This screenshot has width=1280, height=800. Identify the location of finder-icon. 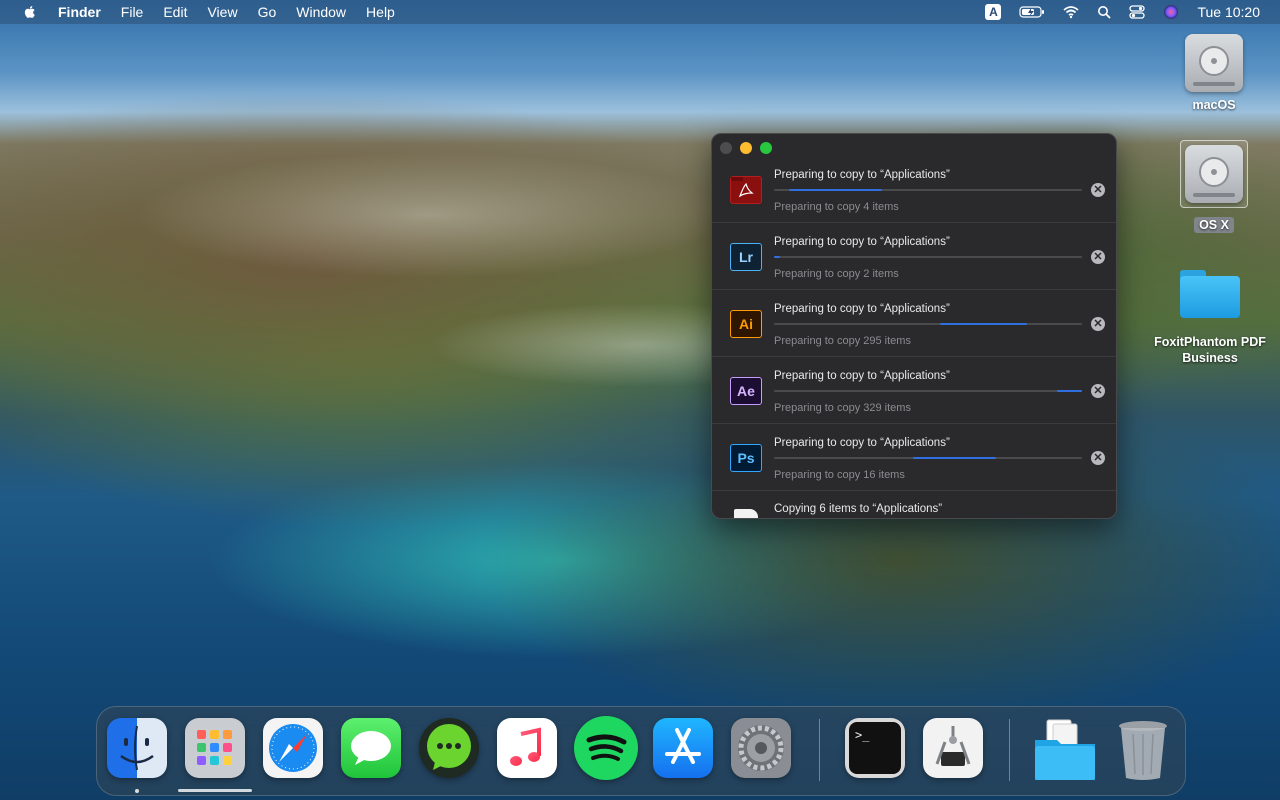
(137, 748).